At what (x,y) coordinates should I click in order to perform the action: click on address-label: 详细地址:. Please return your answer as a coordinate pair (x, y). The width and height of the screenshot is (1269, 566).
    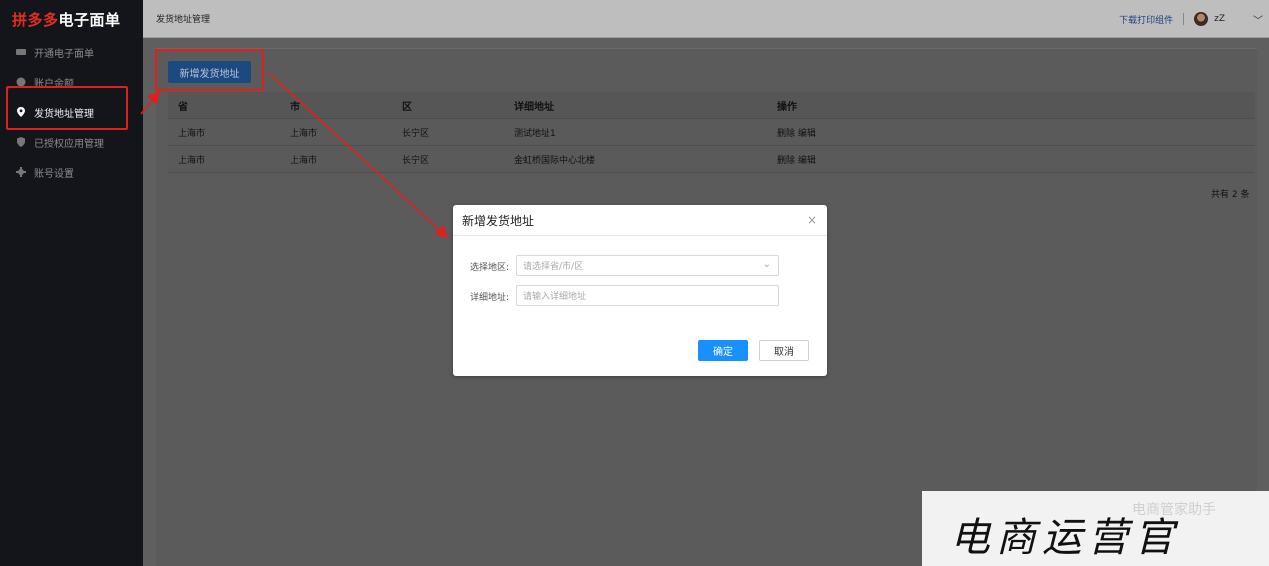
    Looking at the image, I should click on (490, 298).